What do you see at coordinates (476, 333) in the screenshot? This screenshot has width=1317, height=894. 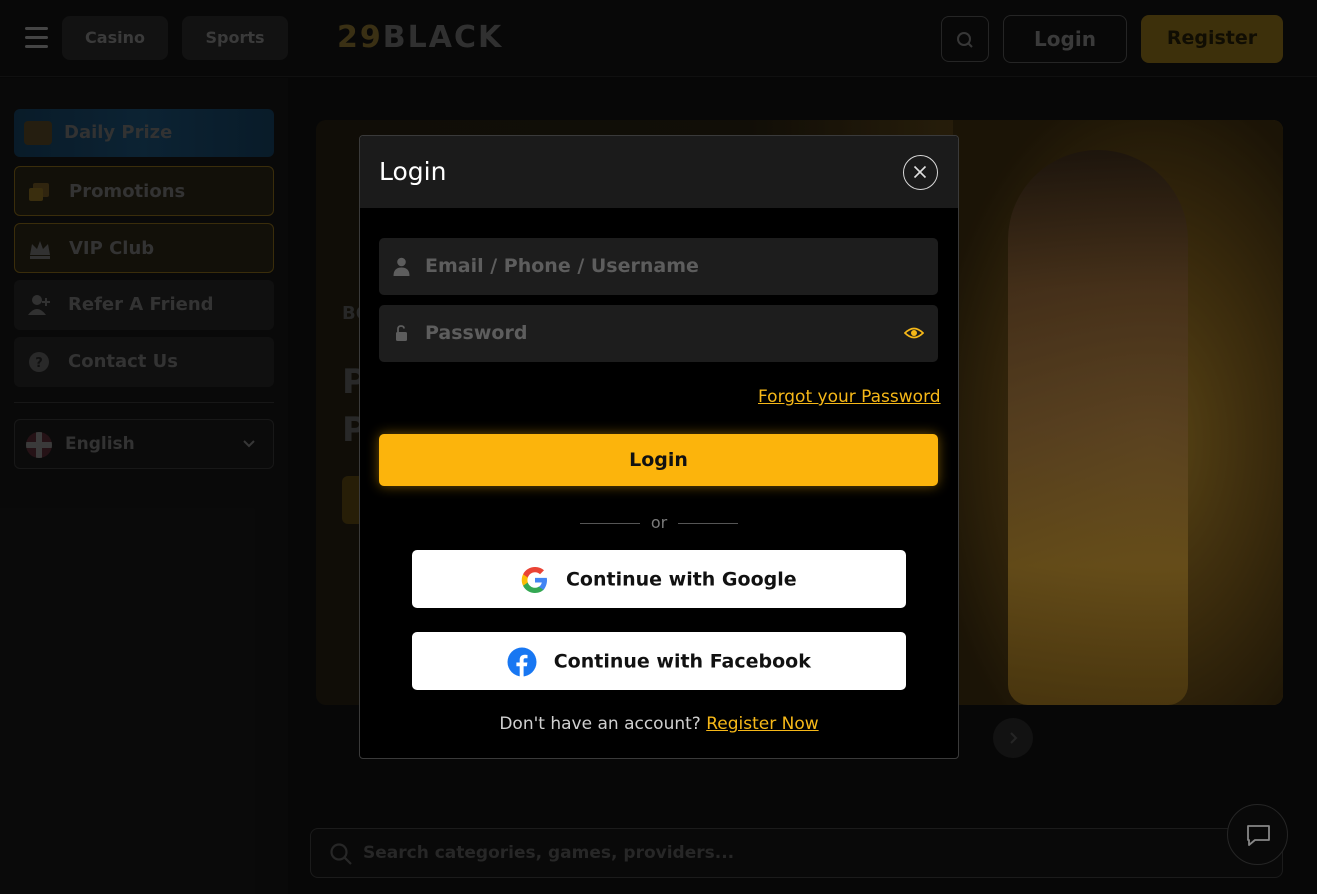 I see `password-placeholder: Password` at bounding box center [476, 333].